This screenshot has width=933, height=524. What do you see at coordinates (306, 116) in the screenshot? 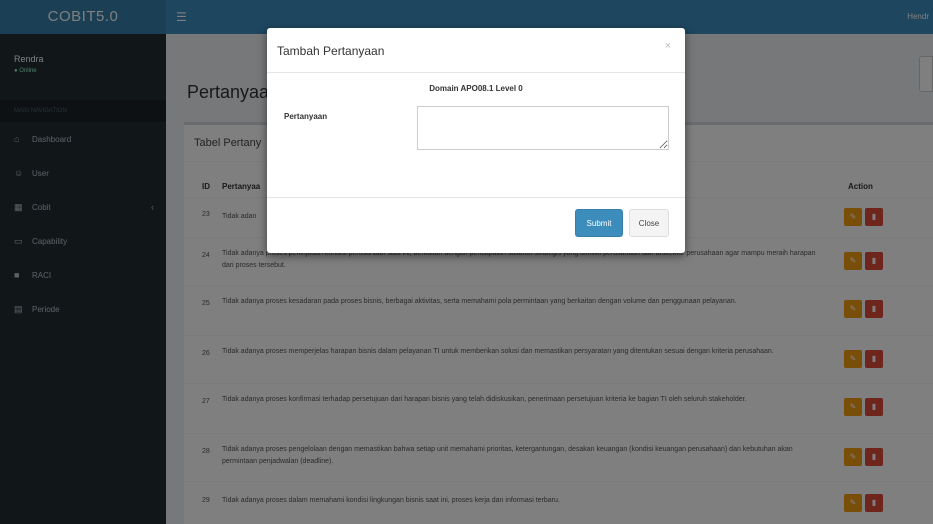
I see `question-field-label: Pertanyaan` at bounding box center [306, 116].